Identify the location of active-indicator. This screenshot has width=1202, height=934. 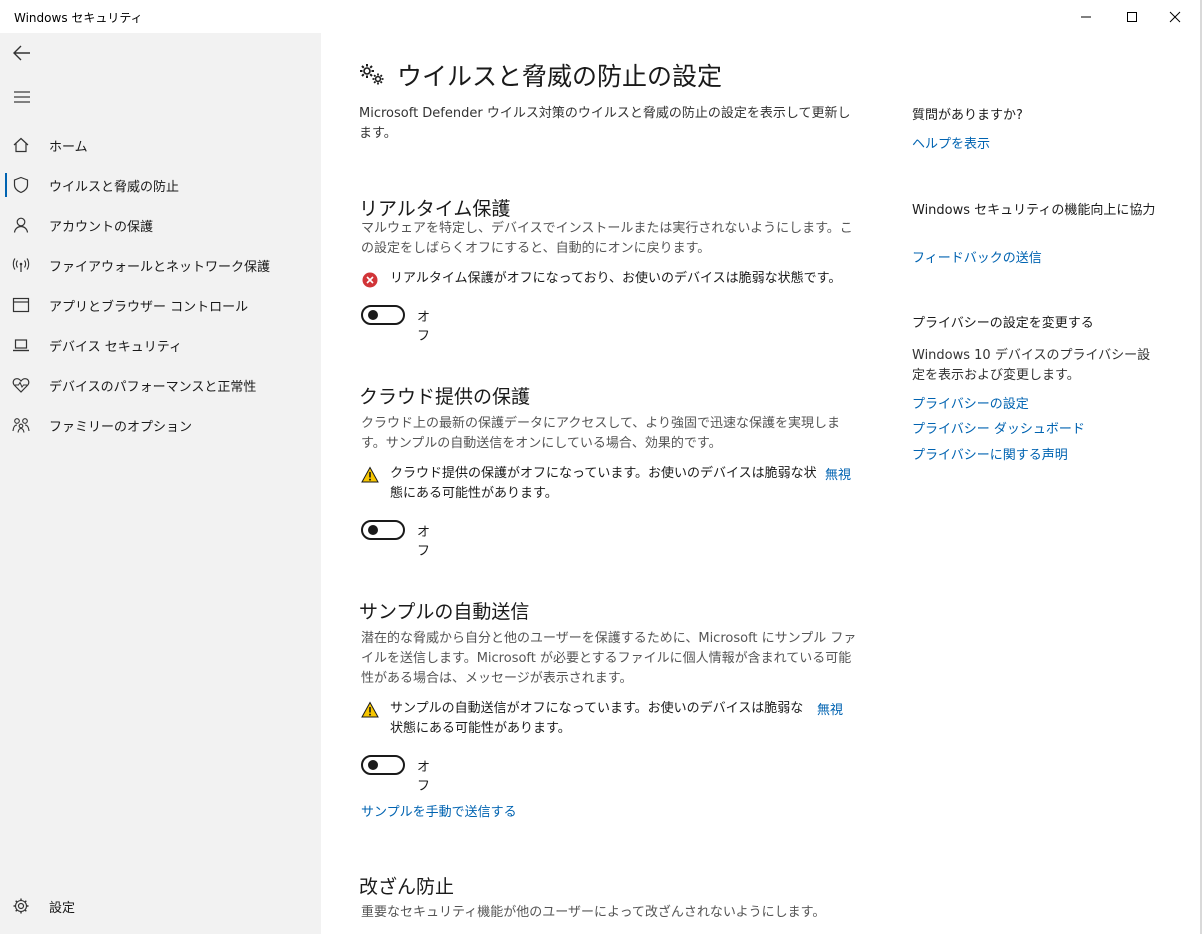
(6, 185).